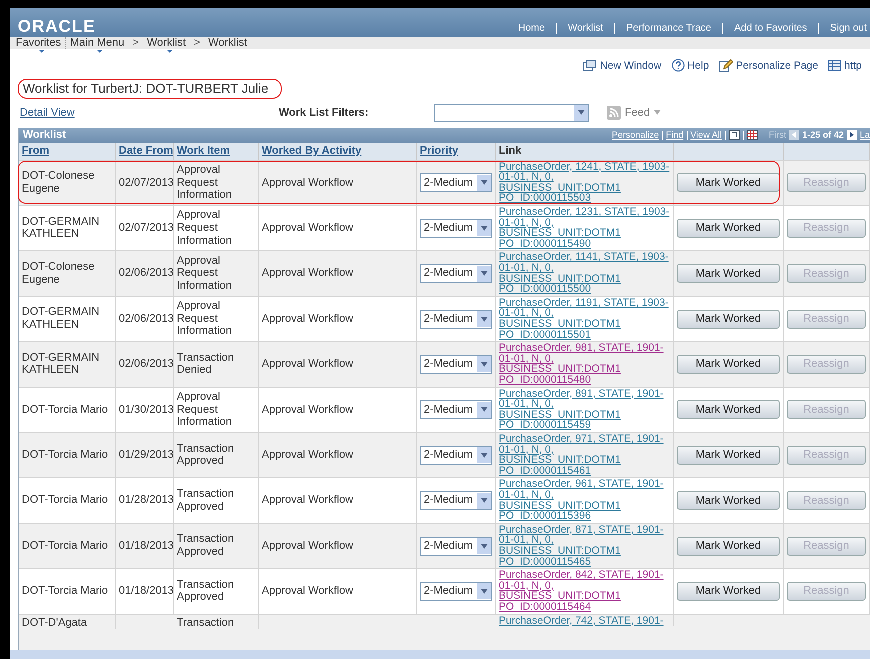 This screenshot has height=659, width=870. I want to click on toolbar-link: Personalize Page, so click(768, 65).